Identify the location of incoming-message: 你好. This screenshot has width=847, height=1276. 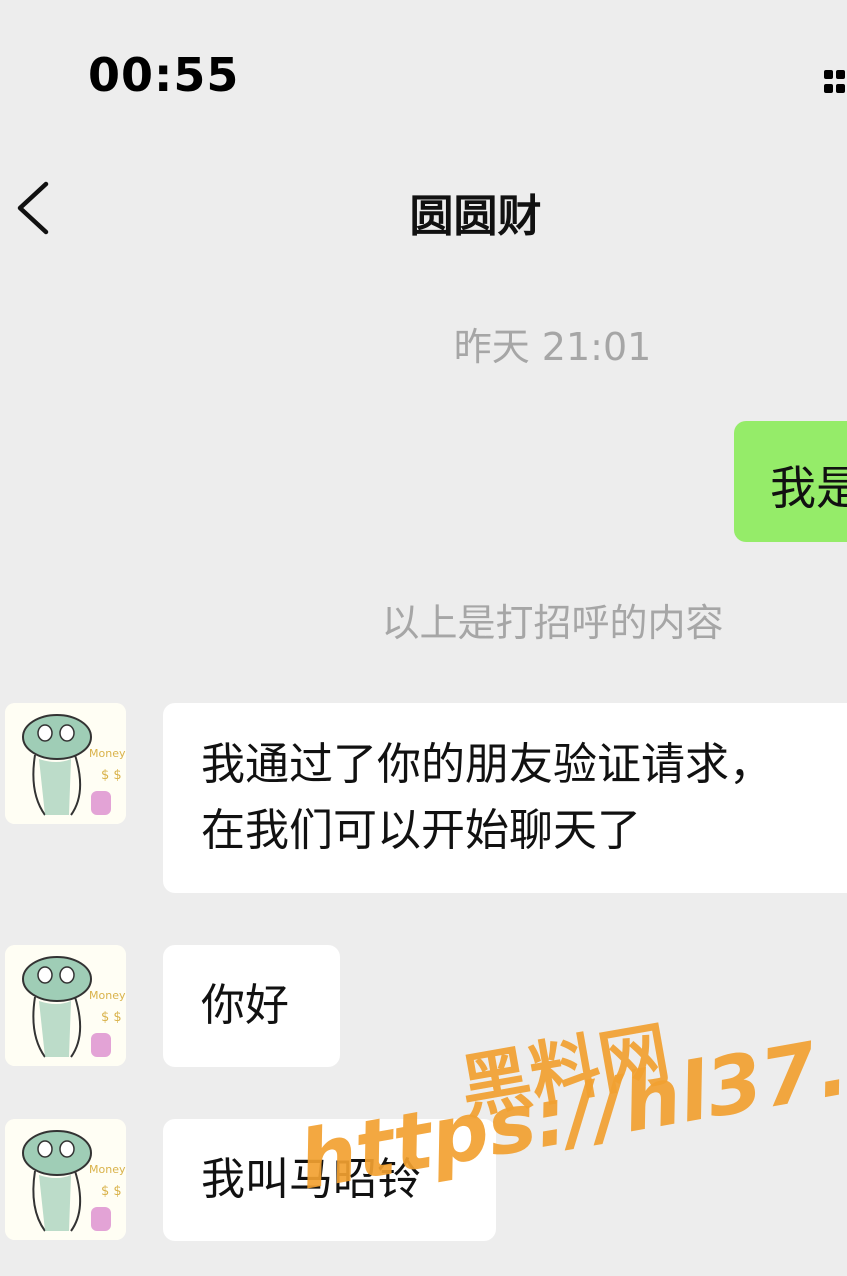
(251, 1006).